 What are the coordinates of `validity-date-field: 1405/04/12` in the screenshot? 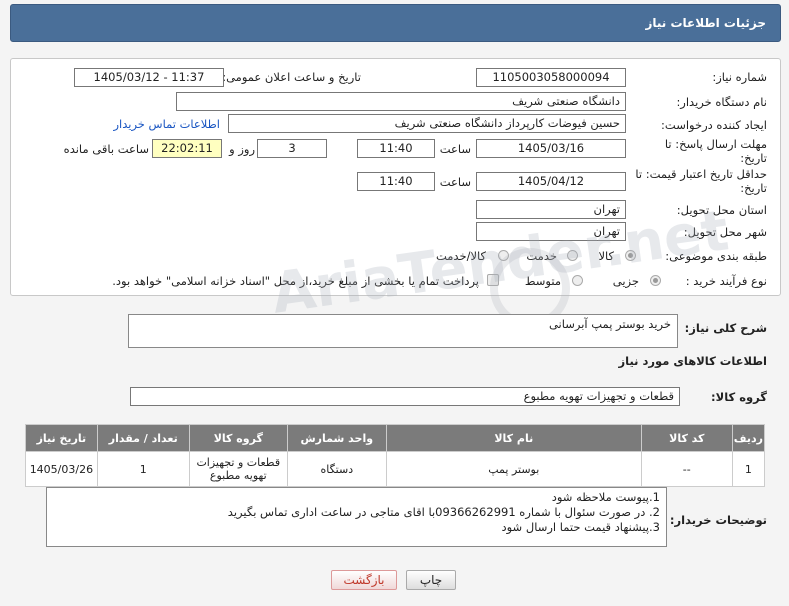 It's located at (551, 181).